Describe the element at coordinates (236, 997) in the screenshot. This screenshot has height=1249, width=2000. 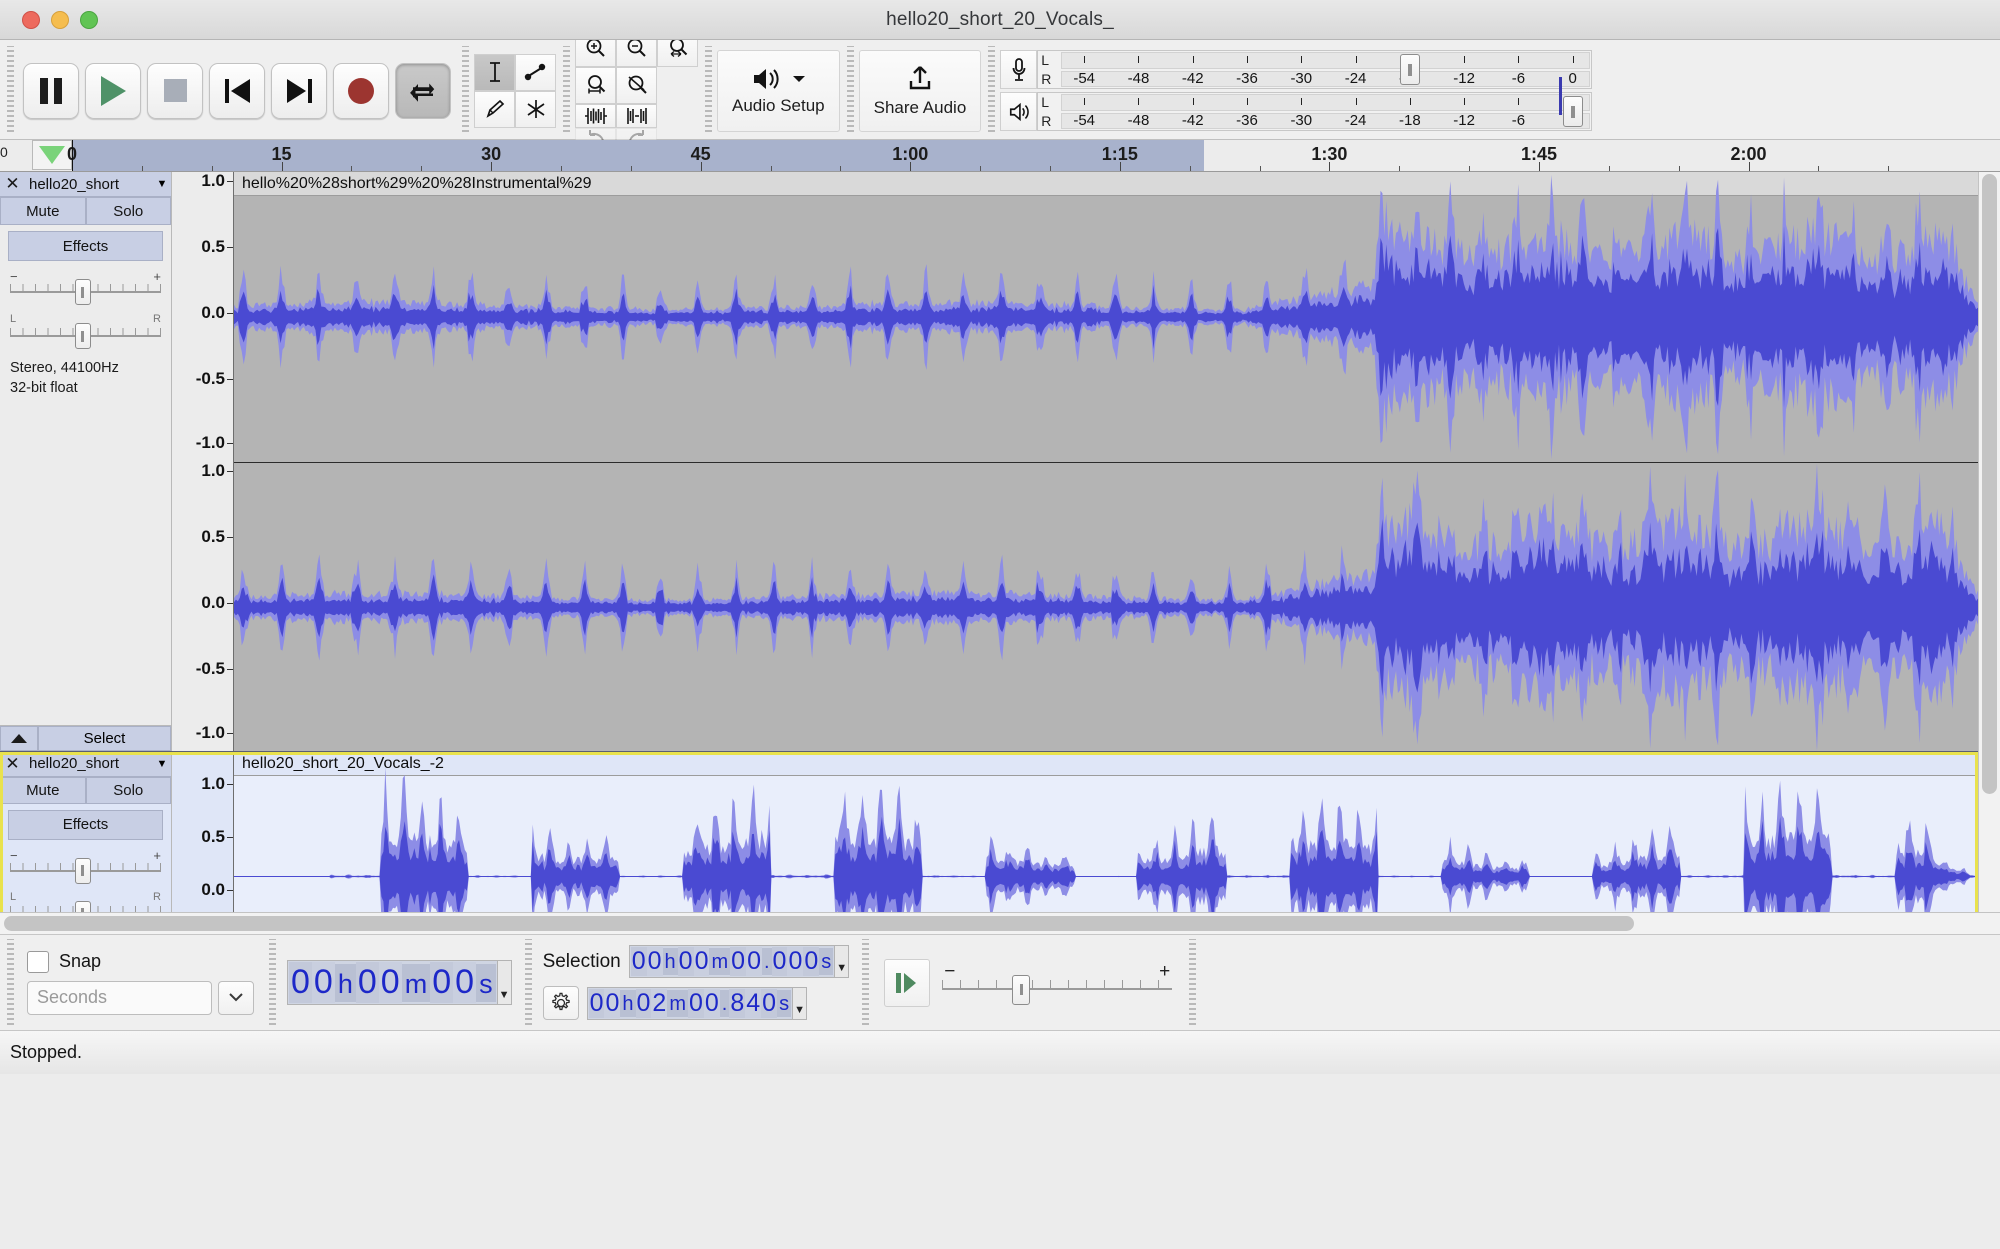
I see `snap-unit-dropdown-button` at that location.